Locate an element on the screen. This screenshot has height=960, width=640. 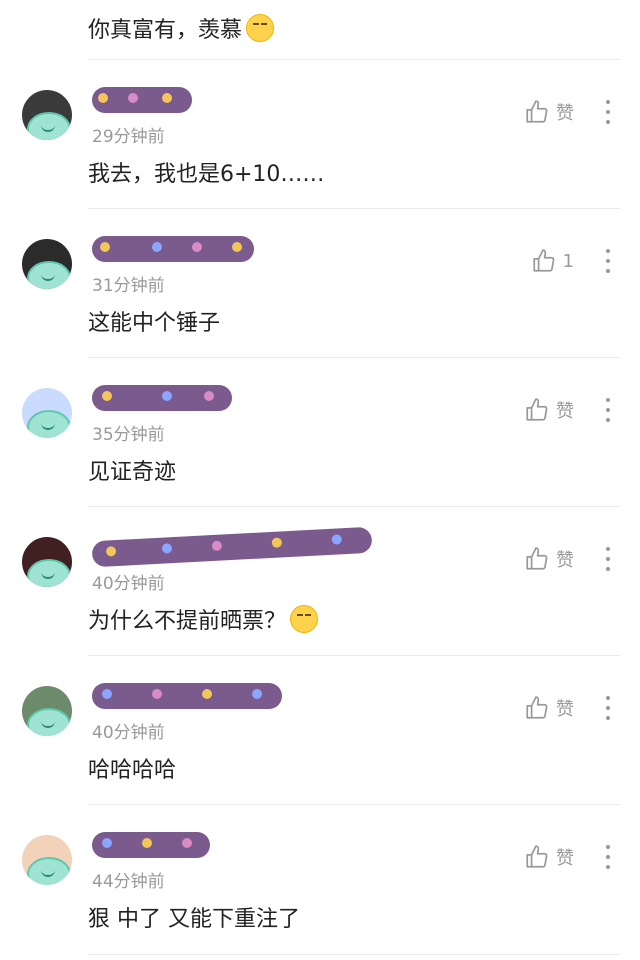
crying-laughing-emoji-icon is located at coordinates (260, 28).